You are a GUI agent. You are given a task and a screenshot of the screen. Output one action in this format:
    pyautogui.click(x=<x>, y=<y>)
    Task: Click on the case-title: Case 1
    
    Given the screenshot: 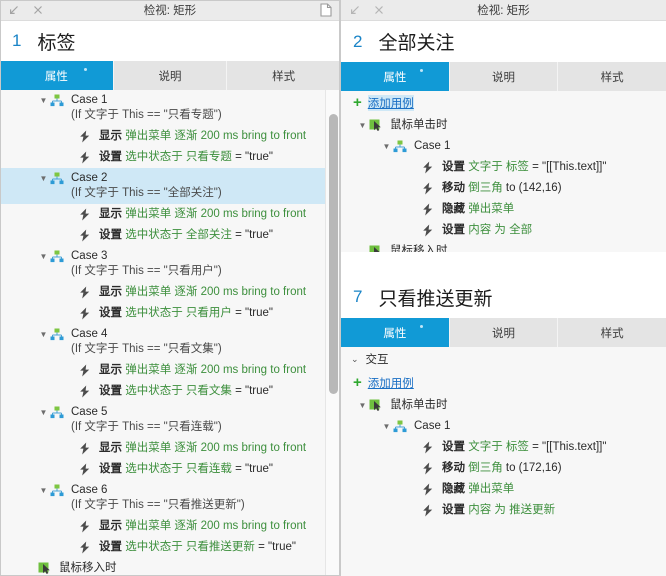 What is the action you would take?
    pyautogui.click(x=432, y=146)
    